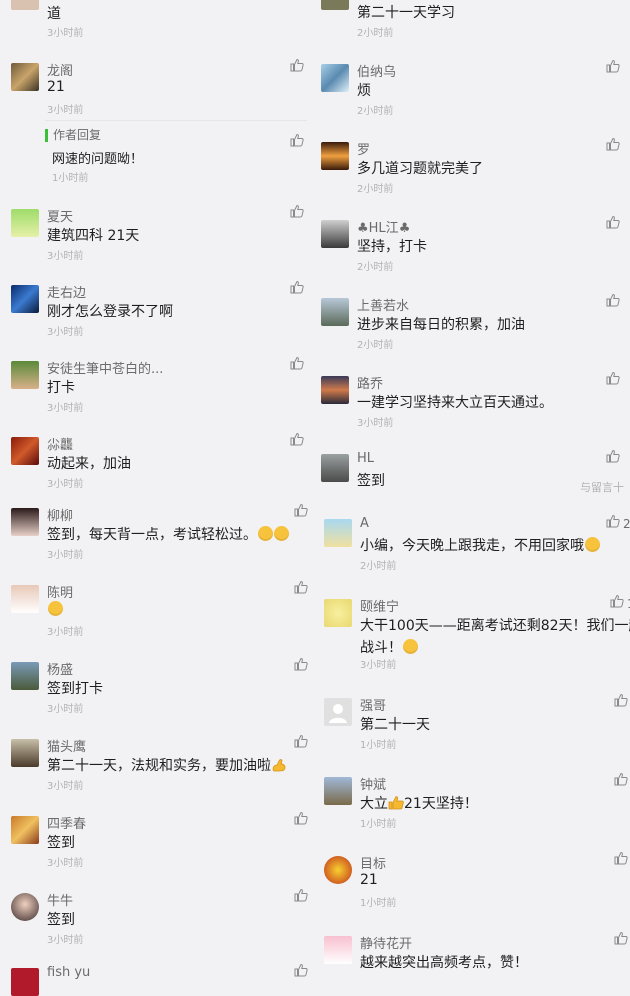 This screenshot has width=630, height=996. Describe the element at coordinates (383, 226) in the screenshot. I see `commenter-name: ♣HL江♣` at that location.